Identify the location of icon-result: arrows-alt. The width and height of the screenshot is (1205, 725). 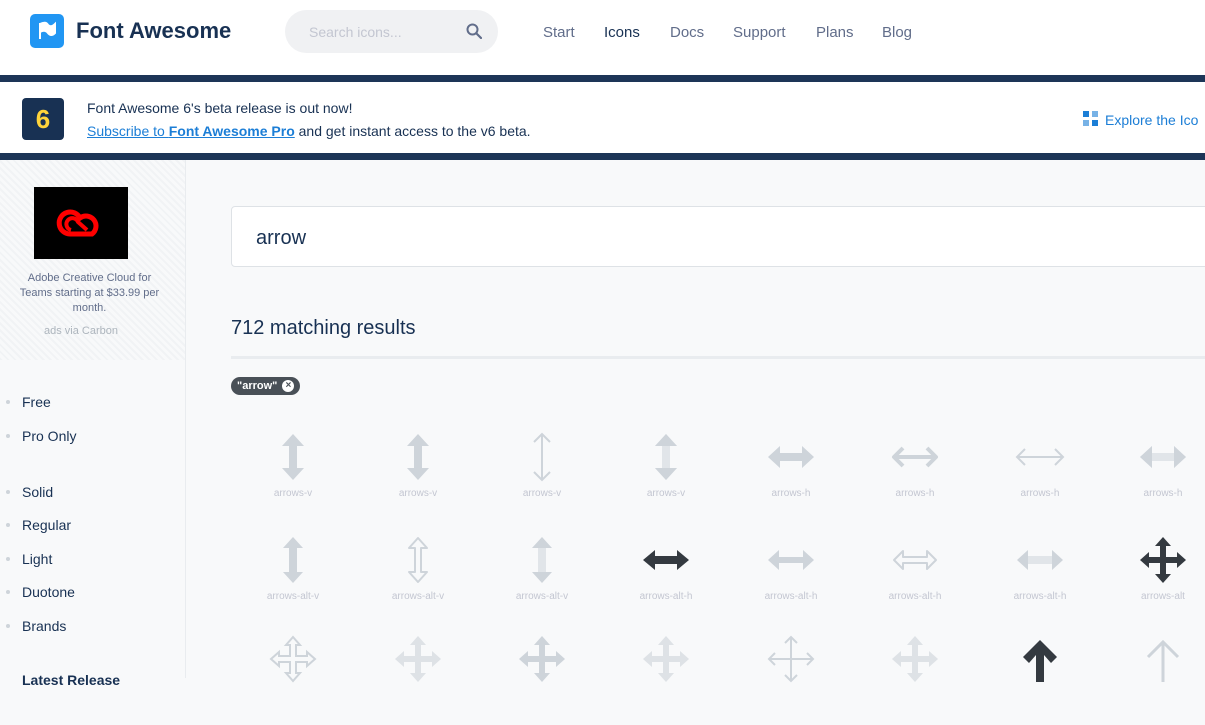
(1154, 578).